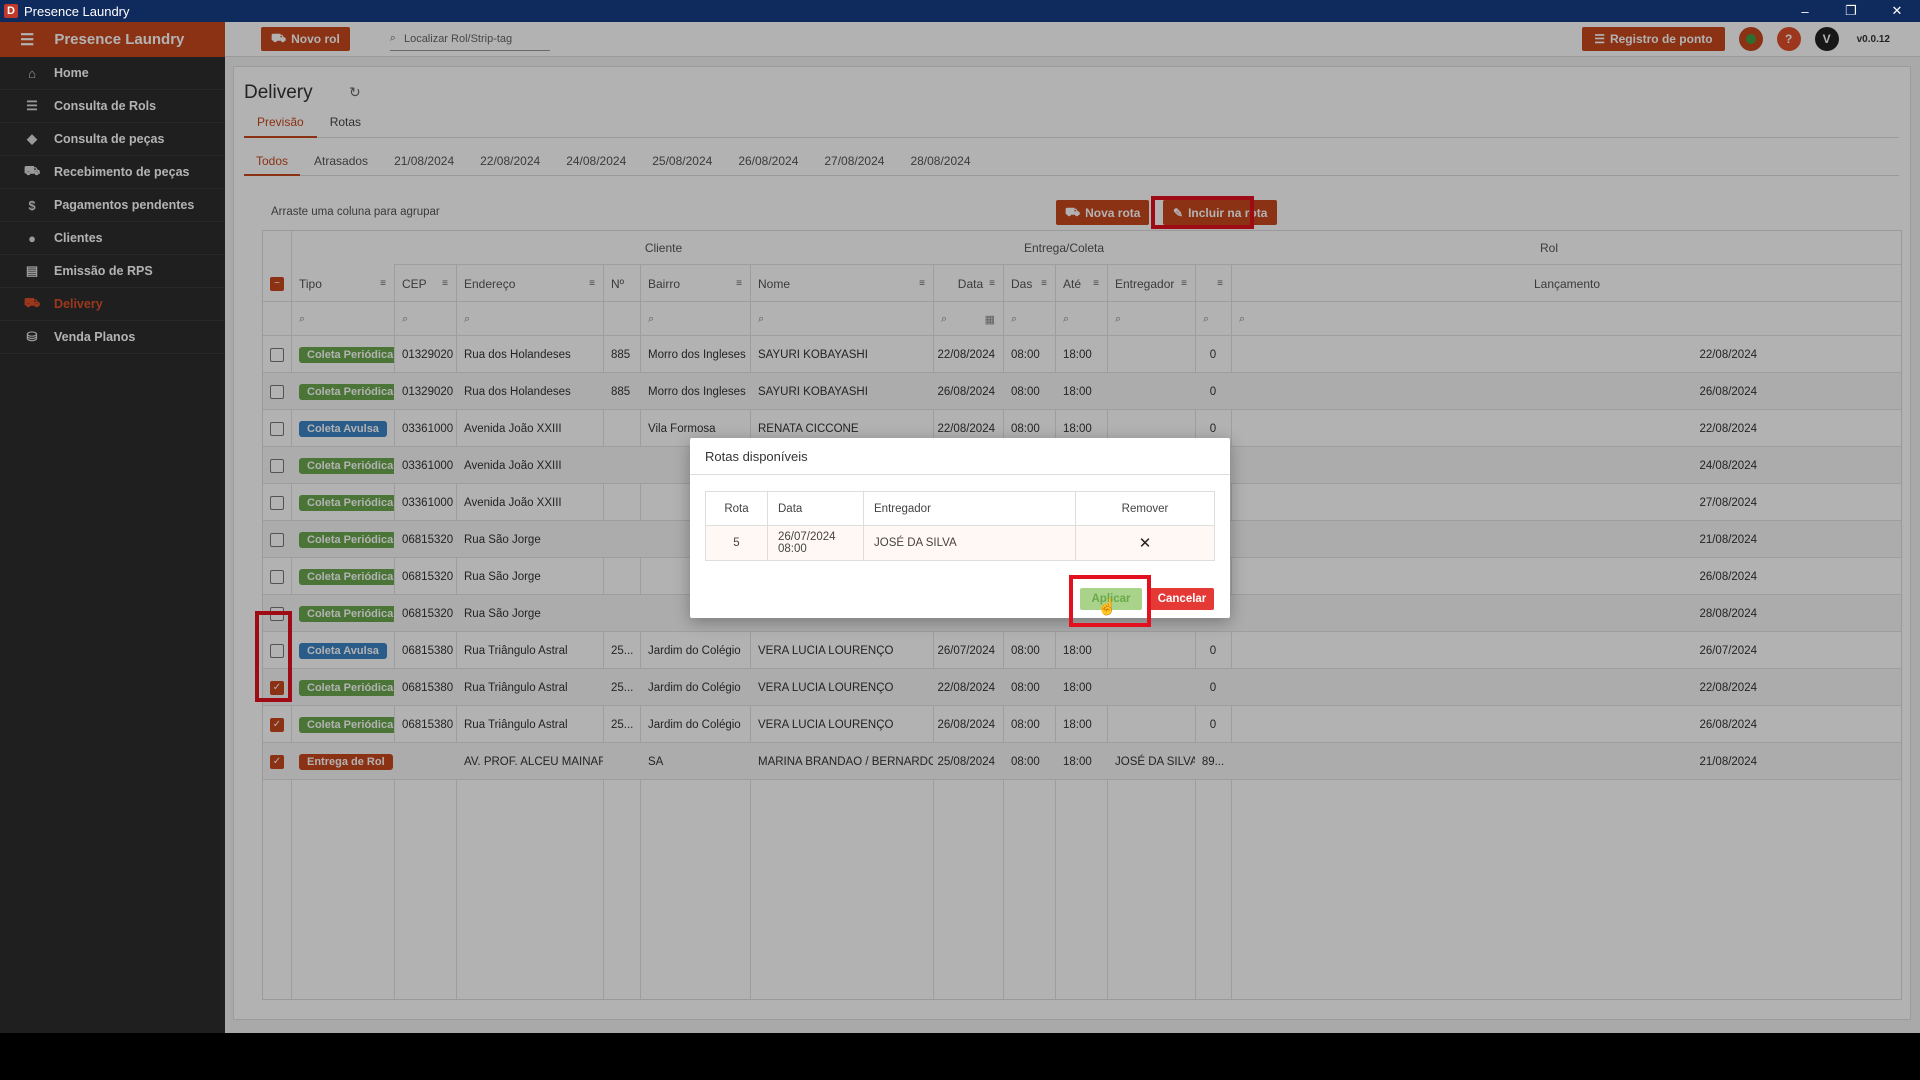  What do you see at coordinates (1182, 599) in the screenshot?
I see `cancel-button: Cancelar` at bounding box center [1182, 599].